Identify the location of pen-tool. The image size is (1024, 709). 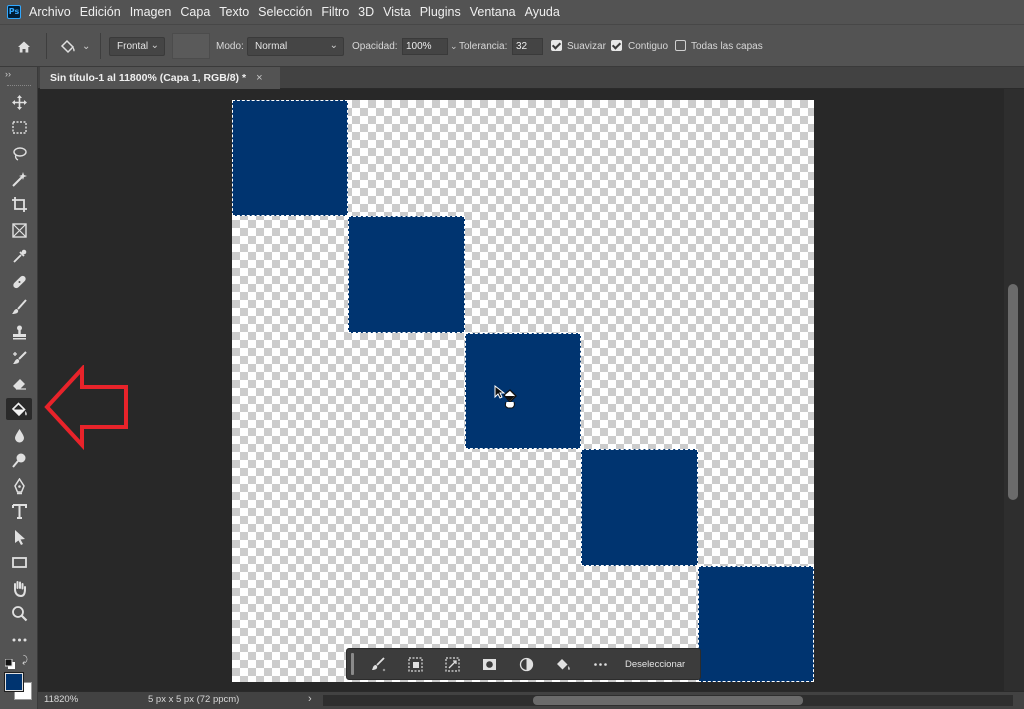
(19, 486).